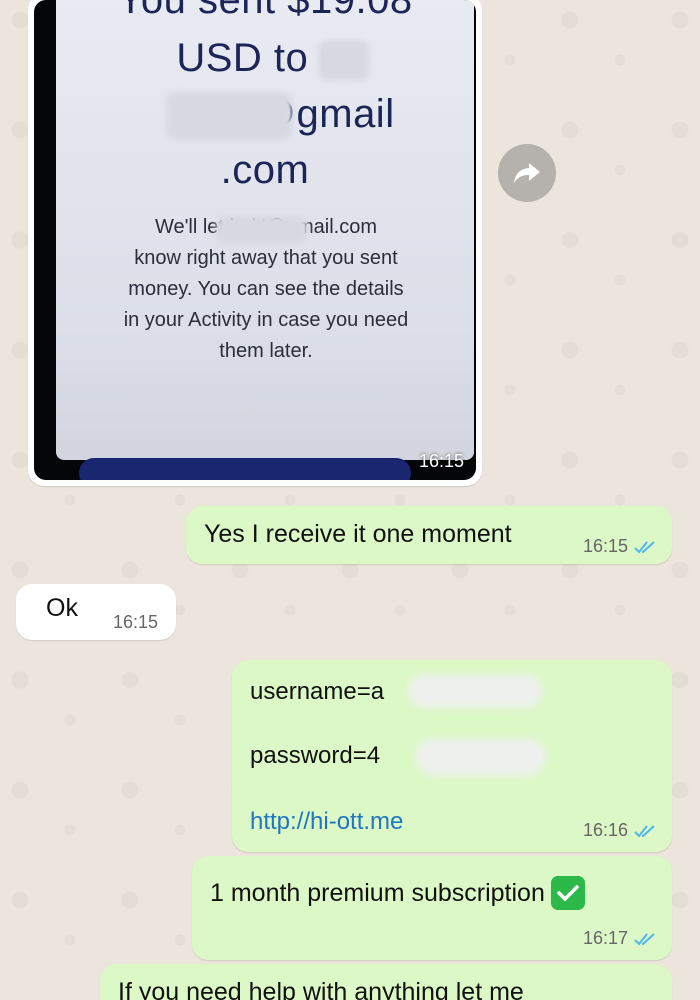 The width and height of the screenshot is (700, 1000). I want to click on incoming-message: Ok 16:15, so click(96, 612).